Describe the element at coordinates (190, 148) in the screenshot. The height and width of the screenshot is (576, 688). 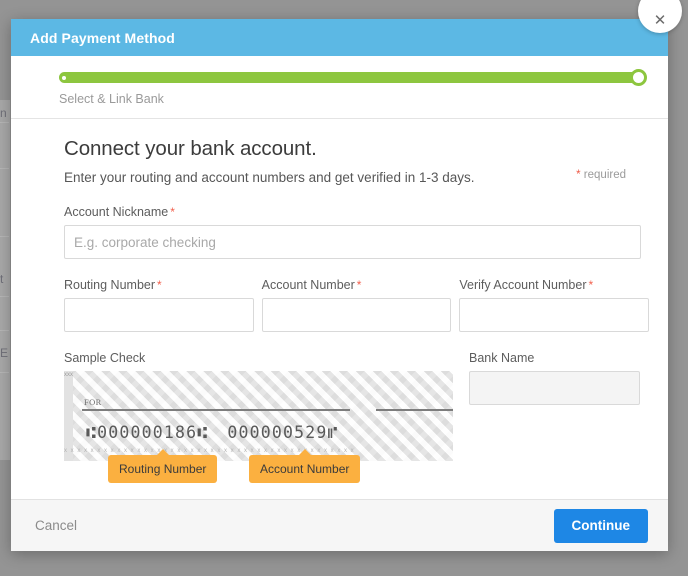
I see `page-title: Connect your bank account.` at that location.